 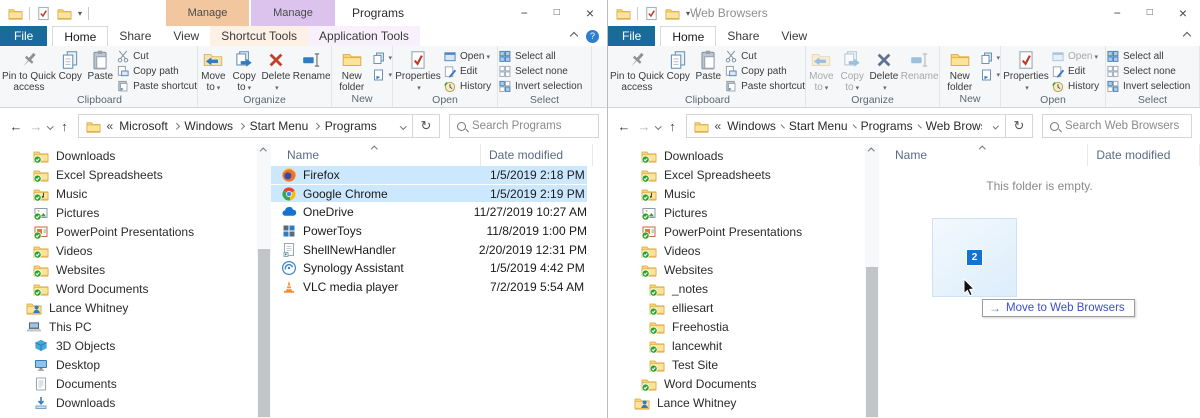 I want to click on file-row-google-chrome: Google Chrome 1/5/2019 2:19 PM, so click(x=429, y=194).